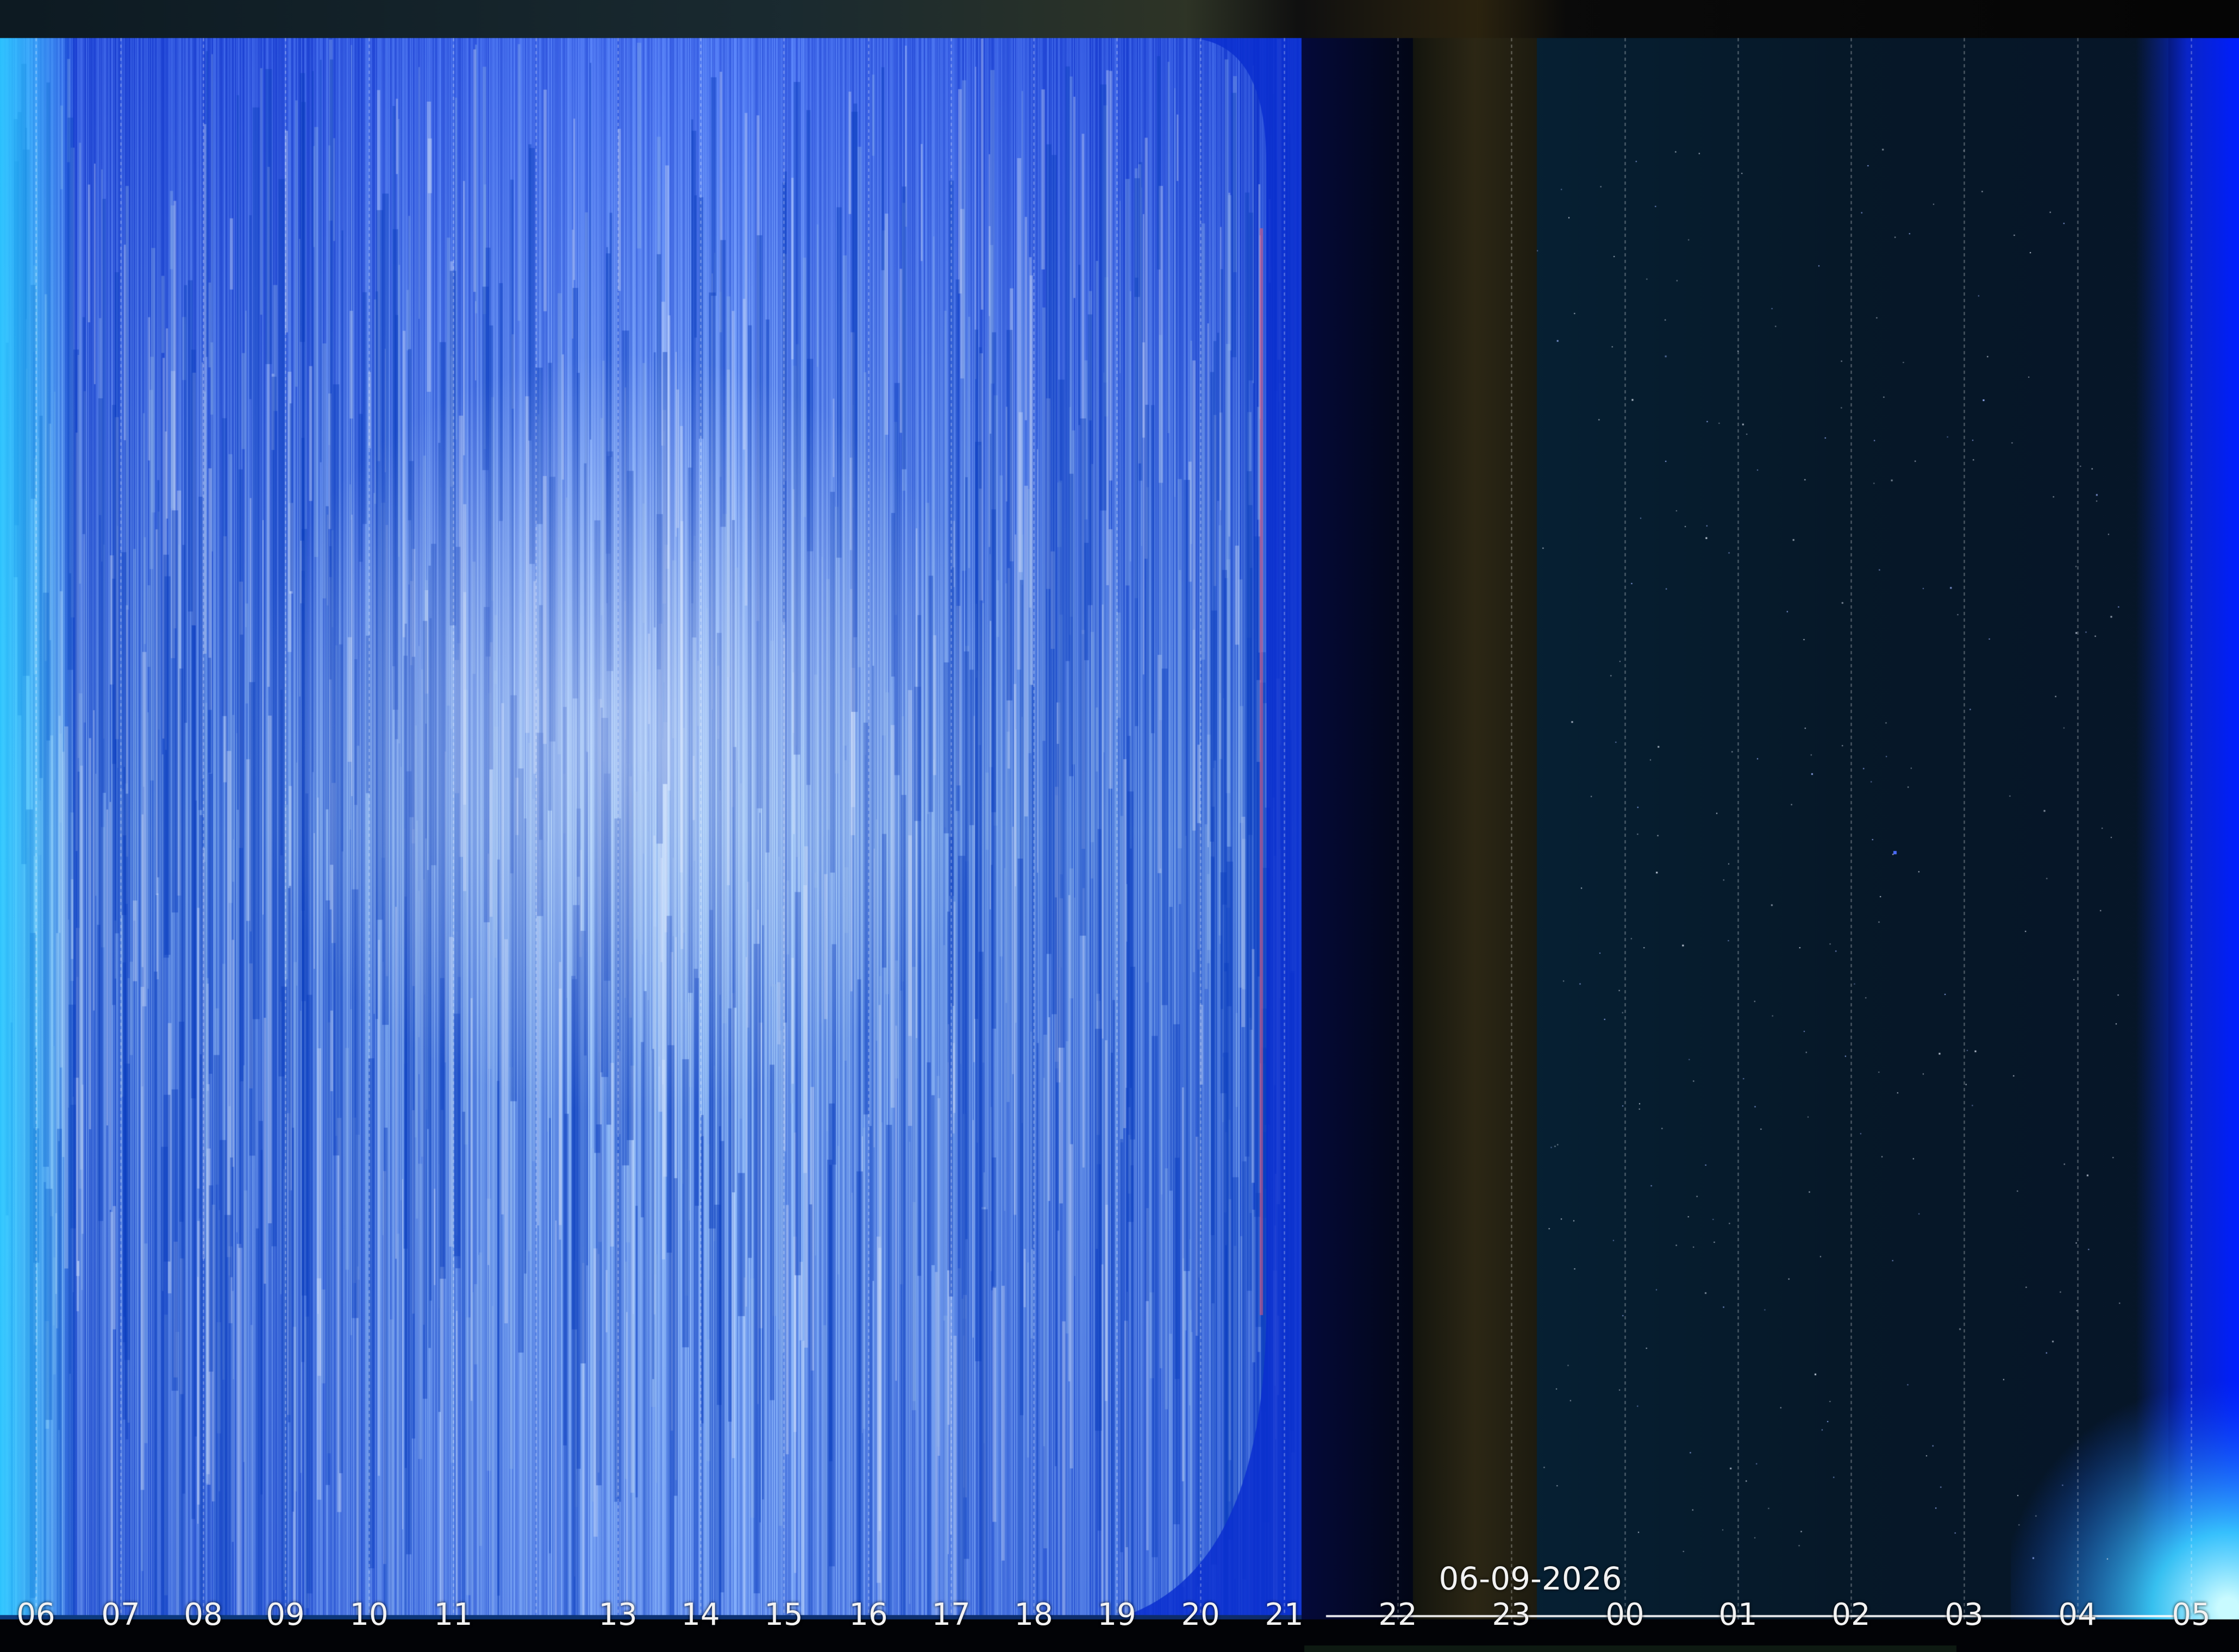 The height and width of the screenshot is (1652, 2239). What do you see at coordinates (1511, 1614) in the screenshot?
I see `hour-label-23: 23` at bounding box center [1511, 1614].